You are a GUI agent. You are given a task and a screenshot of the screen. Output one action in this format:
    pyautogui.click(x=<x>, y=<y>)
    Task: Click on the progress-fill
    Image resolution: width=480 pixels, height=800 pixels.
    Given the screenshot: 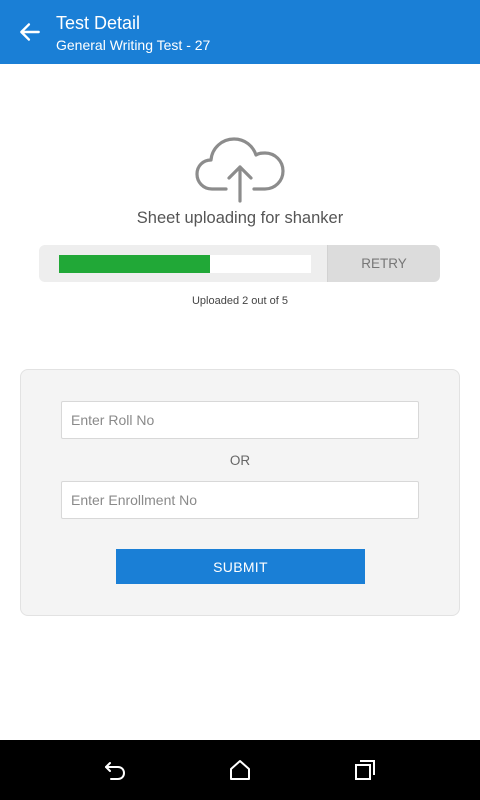 What is the action you would take?
    pyautogui.click(x=135, y=264)
    